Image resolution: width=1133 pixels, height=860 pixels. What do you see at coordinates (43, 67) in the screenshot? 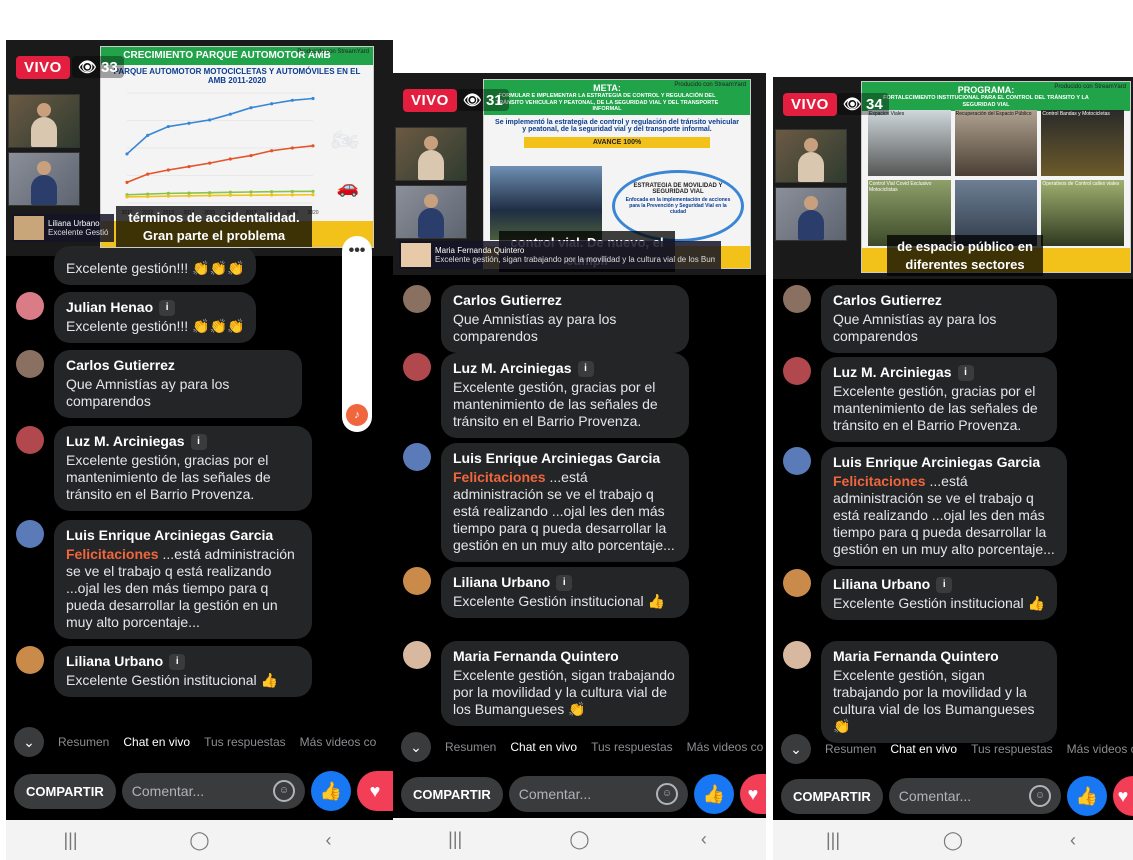
I see `live-badge: VIVO` at bounding box center [43, 67].